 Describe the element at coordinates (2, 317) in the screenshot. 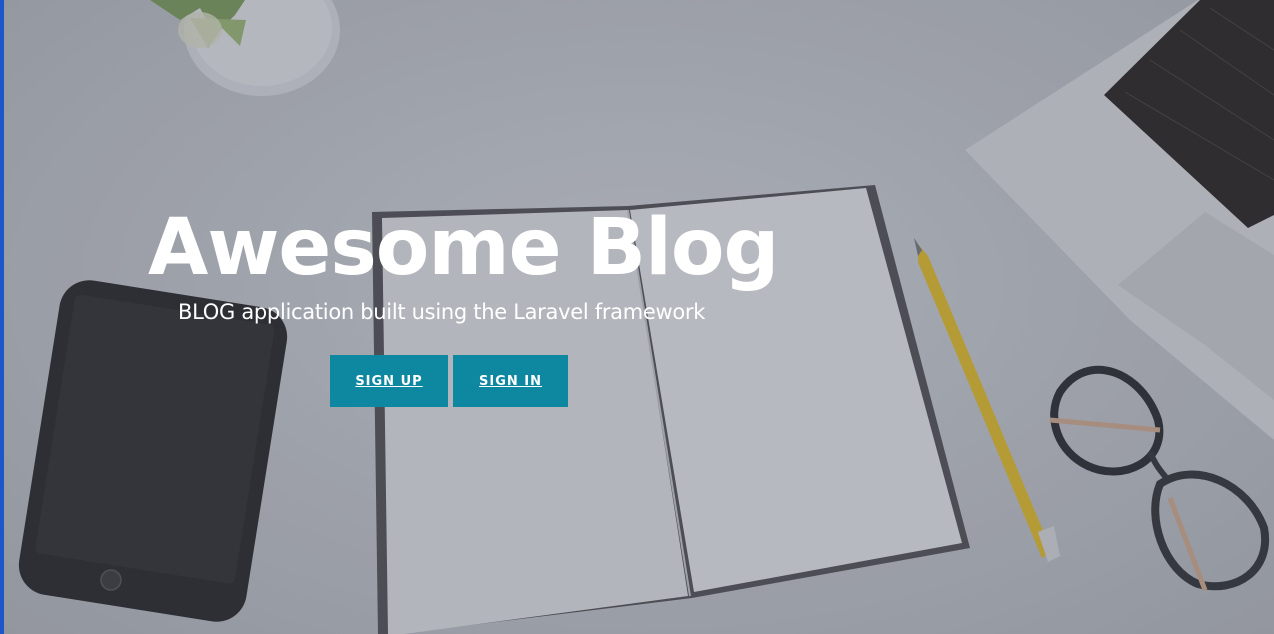

I see `left-edge-accent` at that location.